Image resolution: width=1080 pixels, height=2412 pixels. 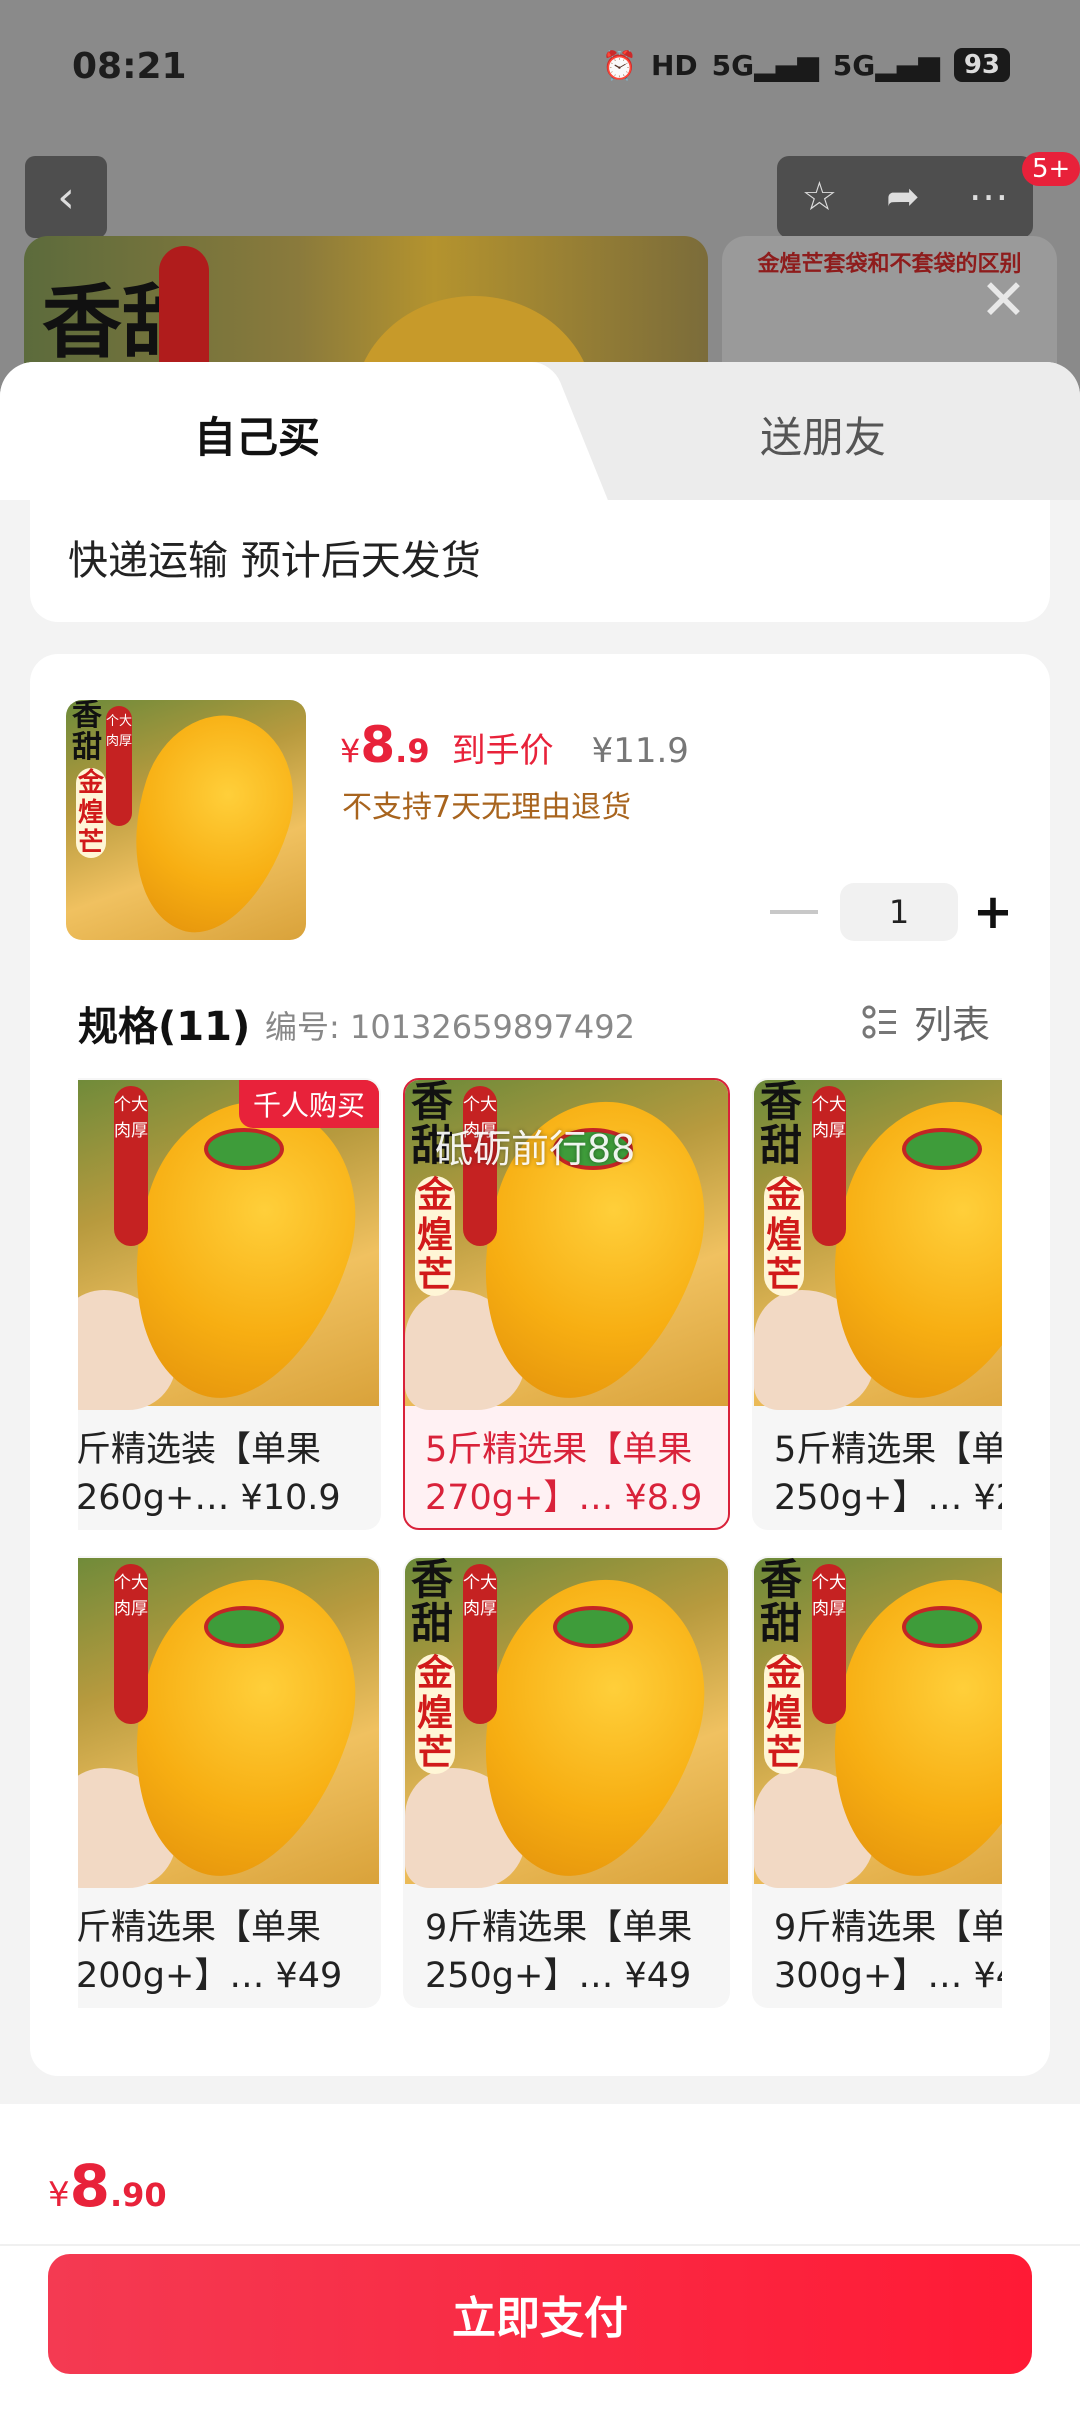 What do you see at coordinates (819, 197) in the screenshot?
I see `star-icon: ☆` at bounding box center [819, 197].